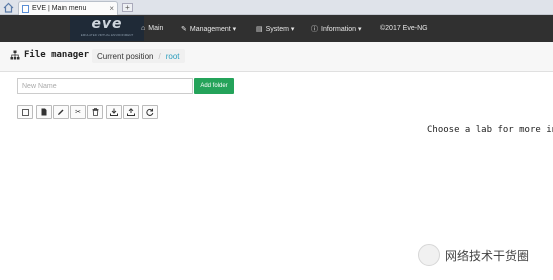 This screenshot has width=553, height=280. Describe the element at coordinates (8, 7) in the screenshot. I see `home-icon` at that location.